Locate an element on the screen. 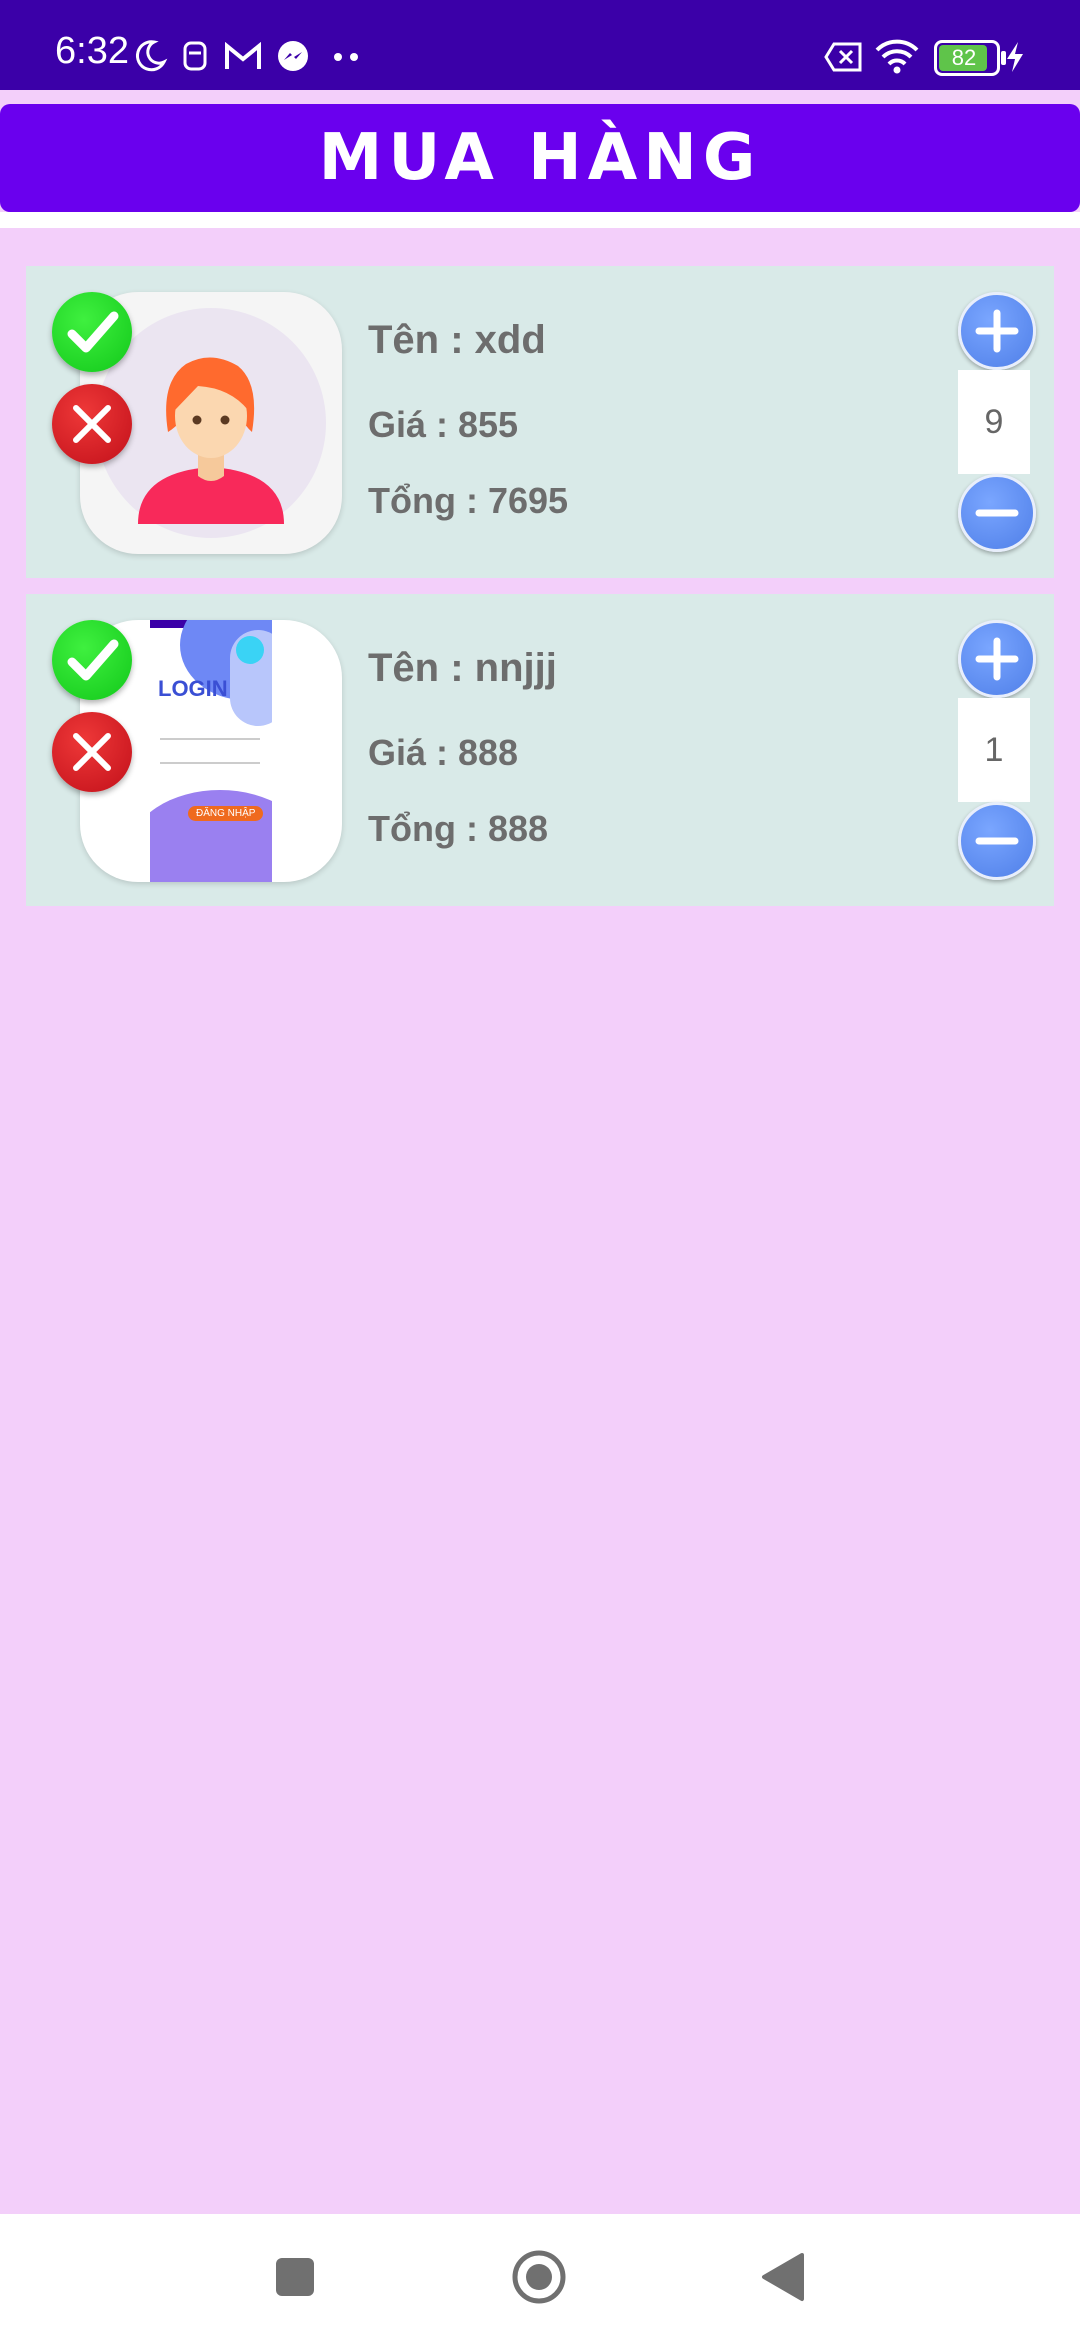  product-name: Tên : xdd is located at coordinates (457, 340).